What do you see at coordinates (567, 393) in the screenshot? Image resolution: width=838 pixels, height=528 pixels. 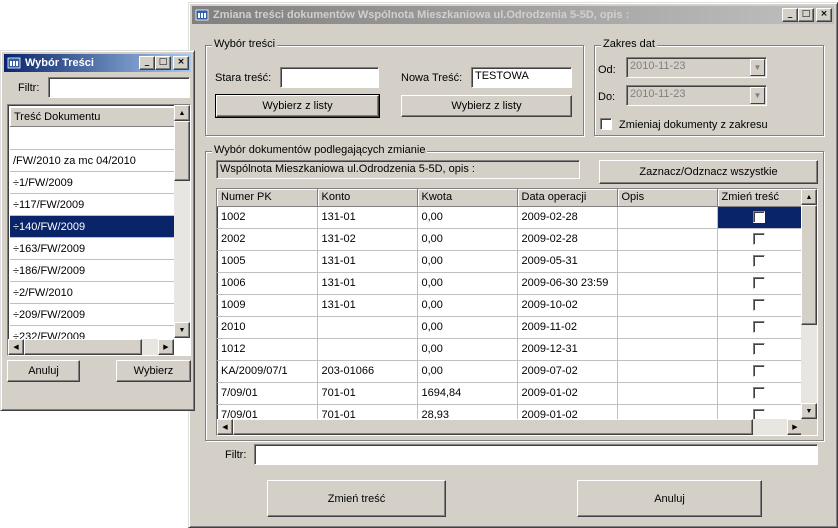 I see `table-cell: 2009-01-02` at bounding box center [567, 393].